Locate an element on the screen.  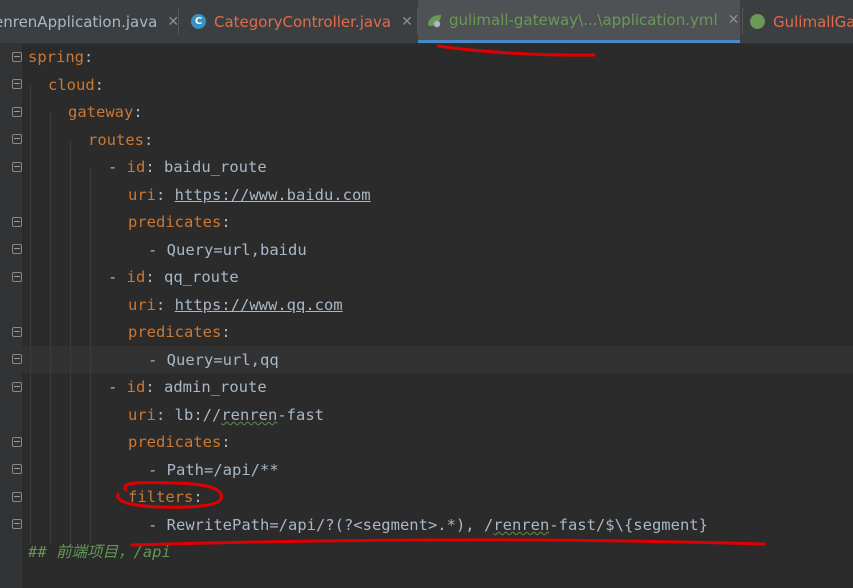
tab-gulimall-gateway-application: GulimallGat is located at coordinates (801, 21).